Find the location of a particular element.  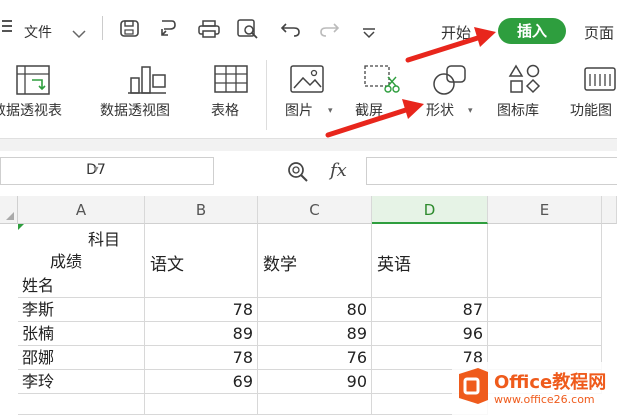

save-icon is located at coordinates (130, 31).